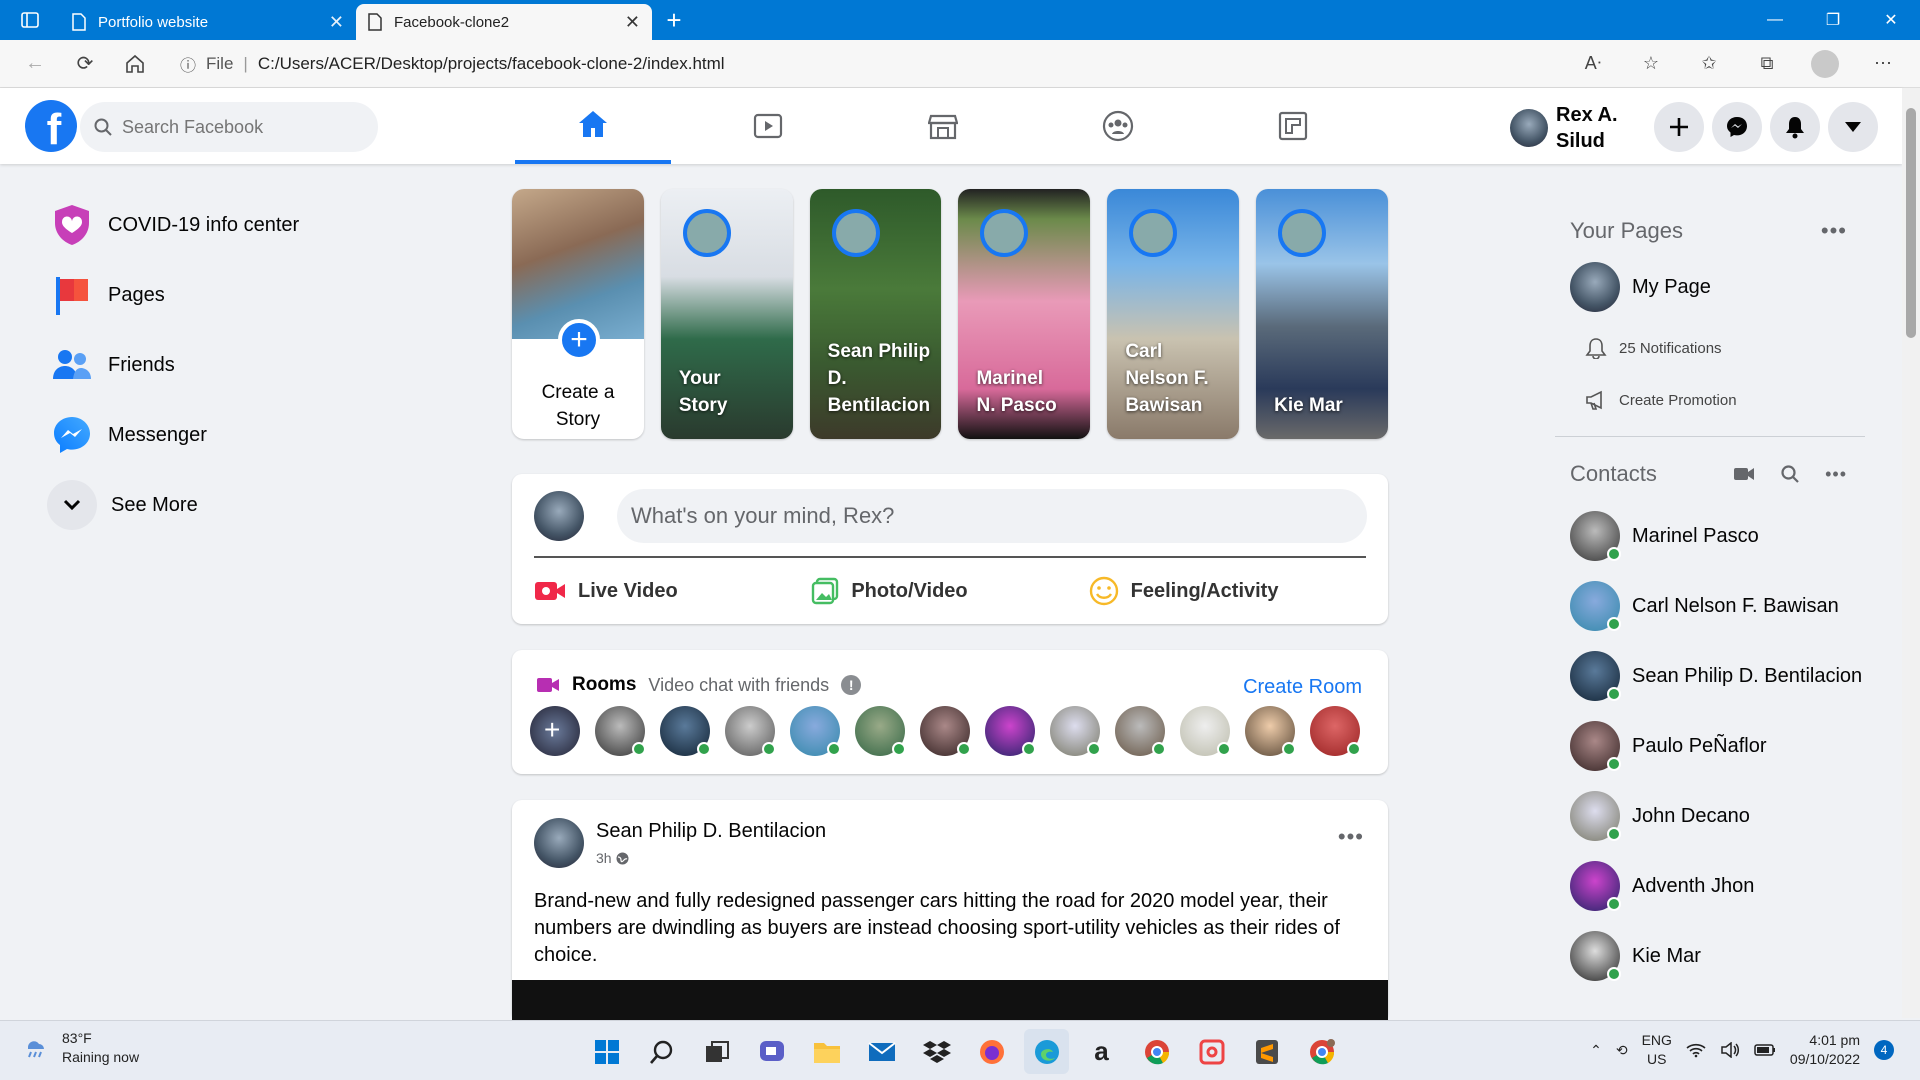 The width and height of the screenshot is (1920, 1080). Describe the element at coordinates (1825, 63) in the screenshot. I see `profile-avatar` at that location.